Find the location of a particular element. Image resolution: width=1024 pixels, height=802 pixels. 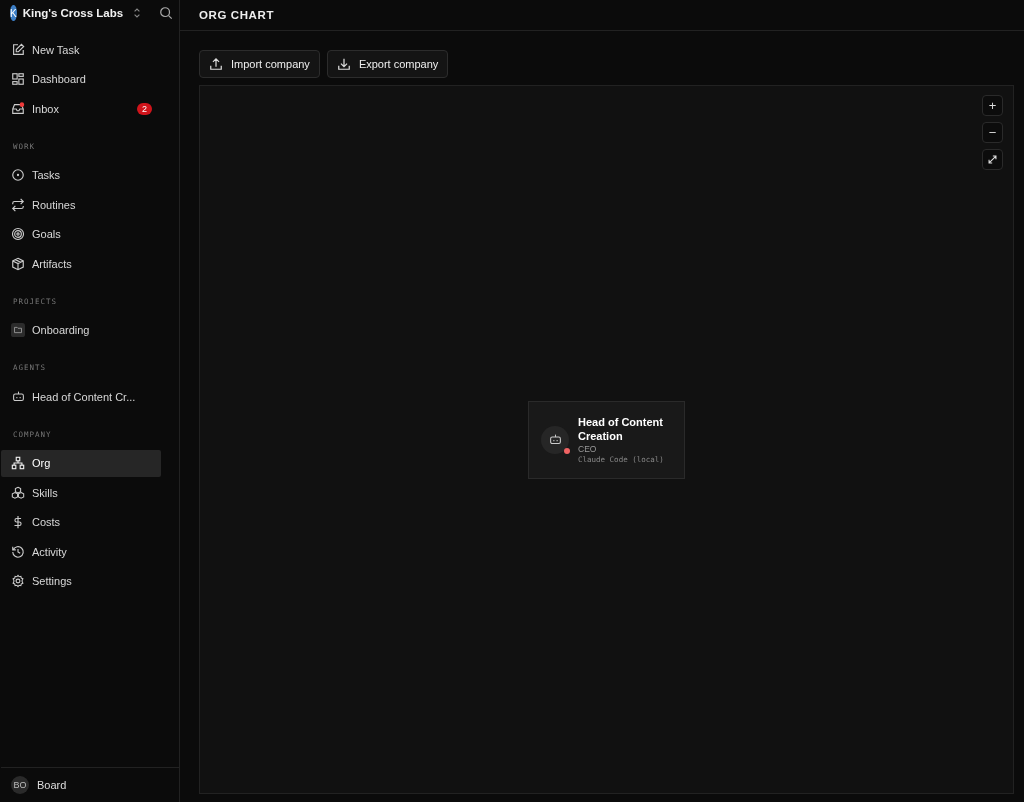

download-icon is located at coordinates (343, 64).